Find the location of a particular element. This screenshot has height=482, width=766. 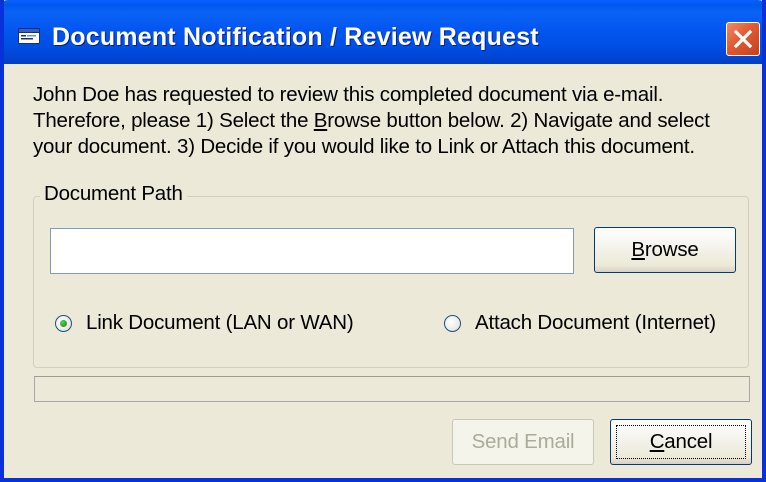

radio-selected-dot is located at coordinates (63, 323).